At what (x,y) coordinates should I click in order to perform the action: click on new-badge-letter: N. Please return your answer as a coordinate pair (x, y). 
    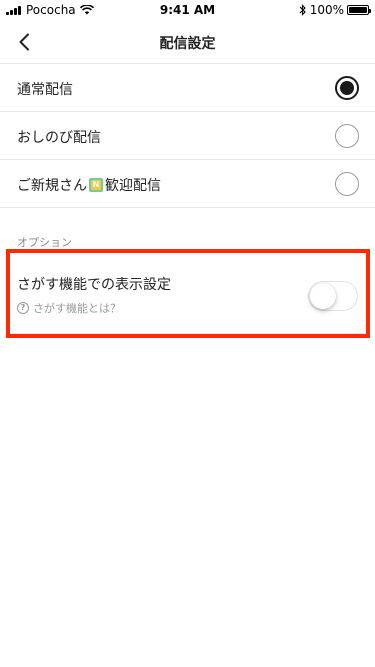
    Looking at the image, I should click on (96, 185).